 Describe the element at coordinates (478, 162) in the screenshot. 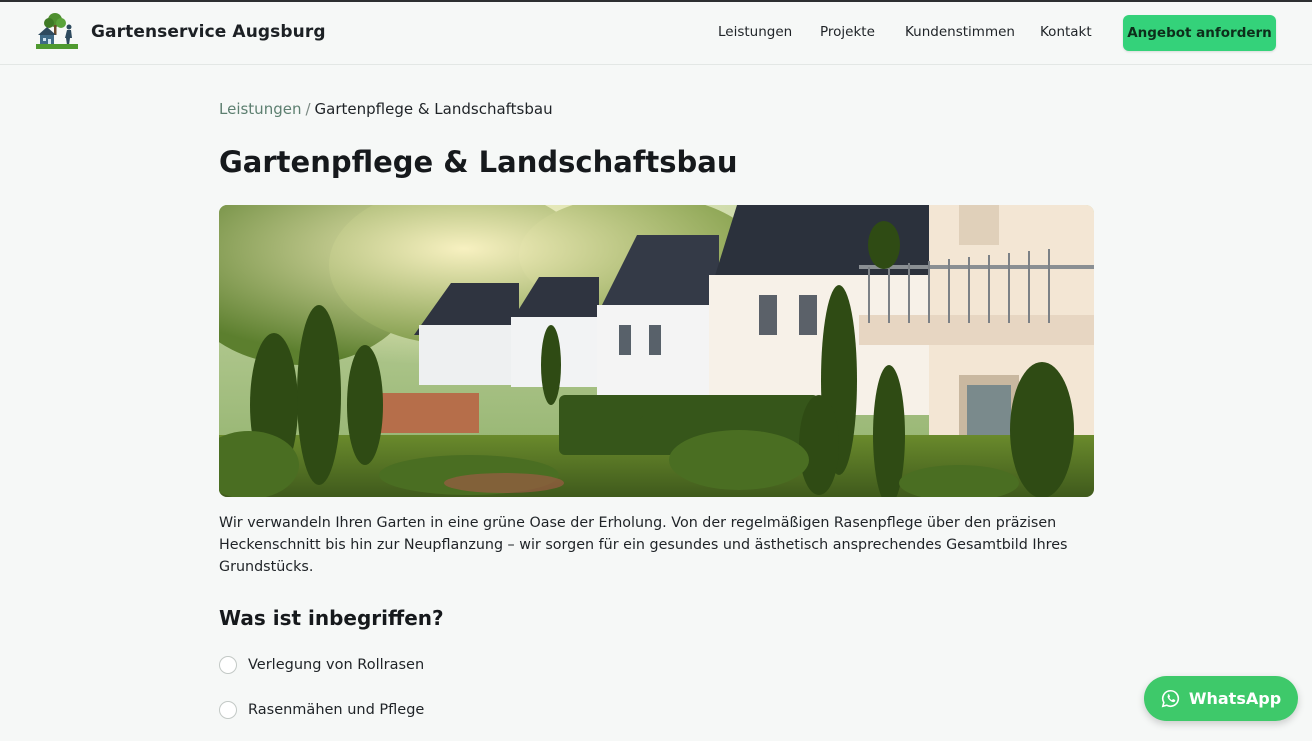

I see `page-title: Gartenpflege & Landschaftsbau` at that location.